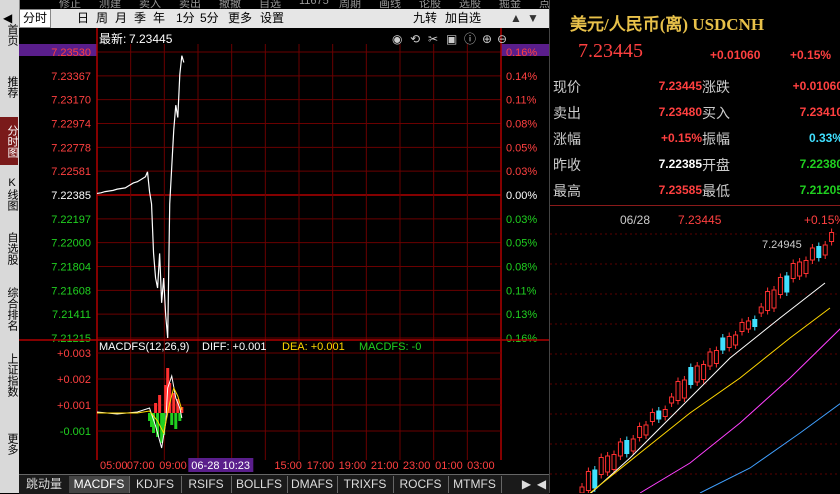 The width and height of the screenshot is (840, 494). What do you see at coordinates (421, 484) in the screenshot?
I see `indicator-tab-7: ROCFS` at bounding box center [421, 484].